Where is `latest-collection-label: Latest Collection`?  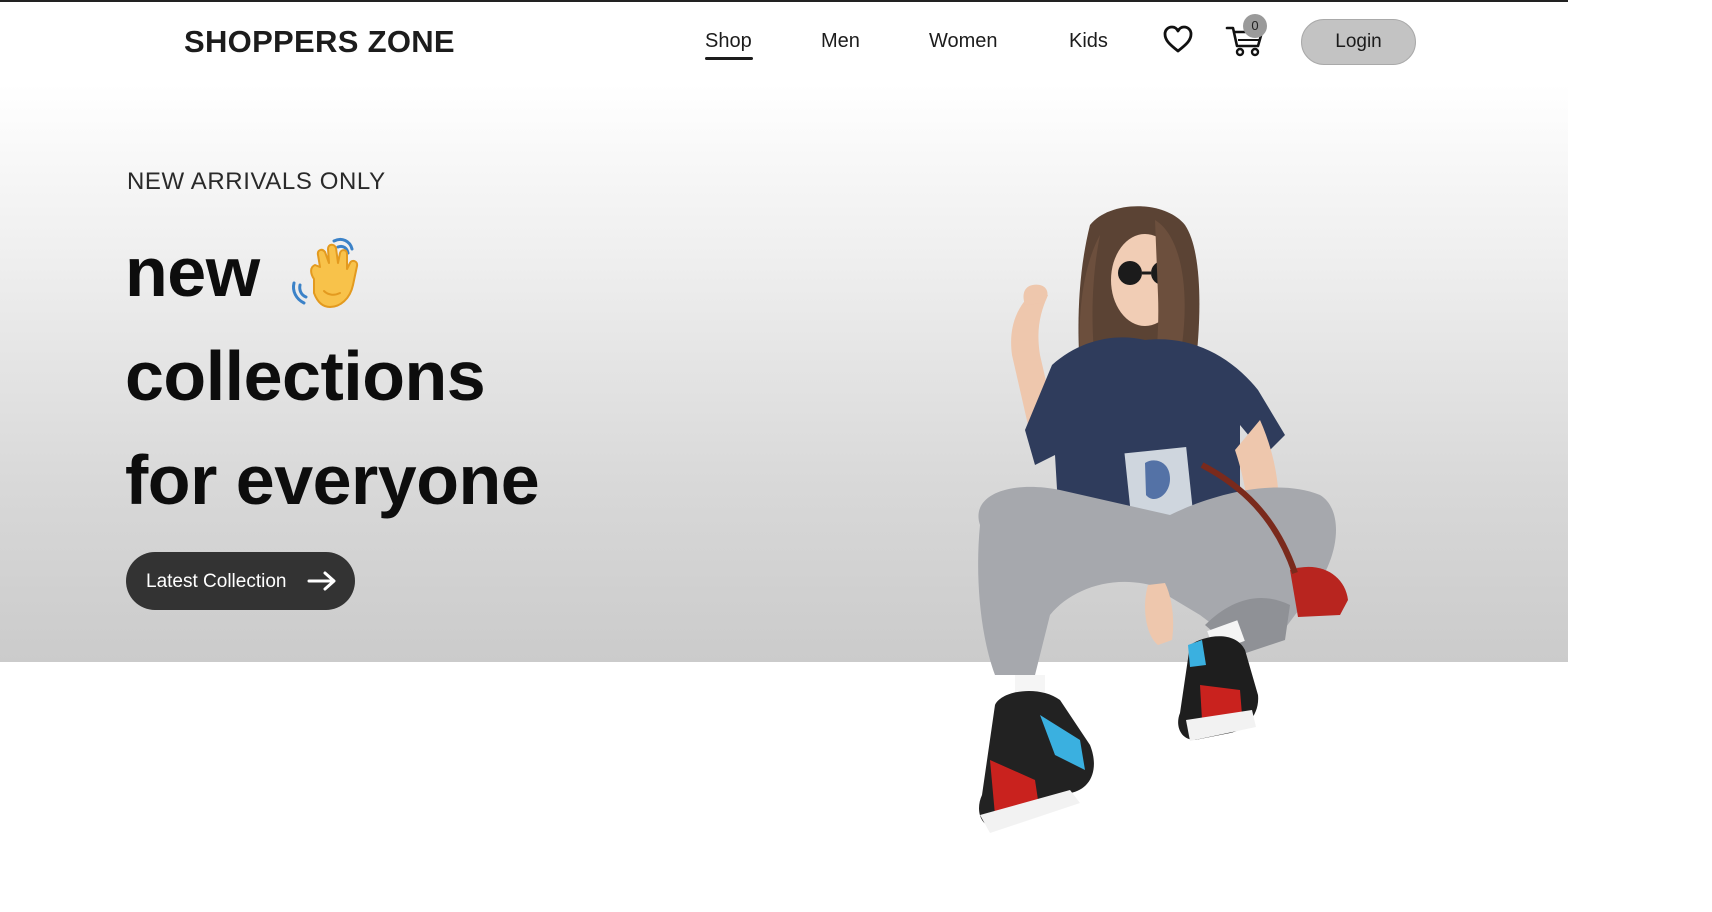
latest-collection-label: Latest Collection is located at coordinates (216, 581).